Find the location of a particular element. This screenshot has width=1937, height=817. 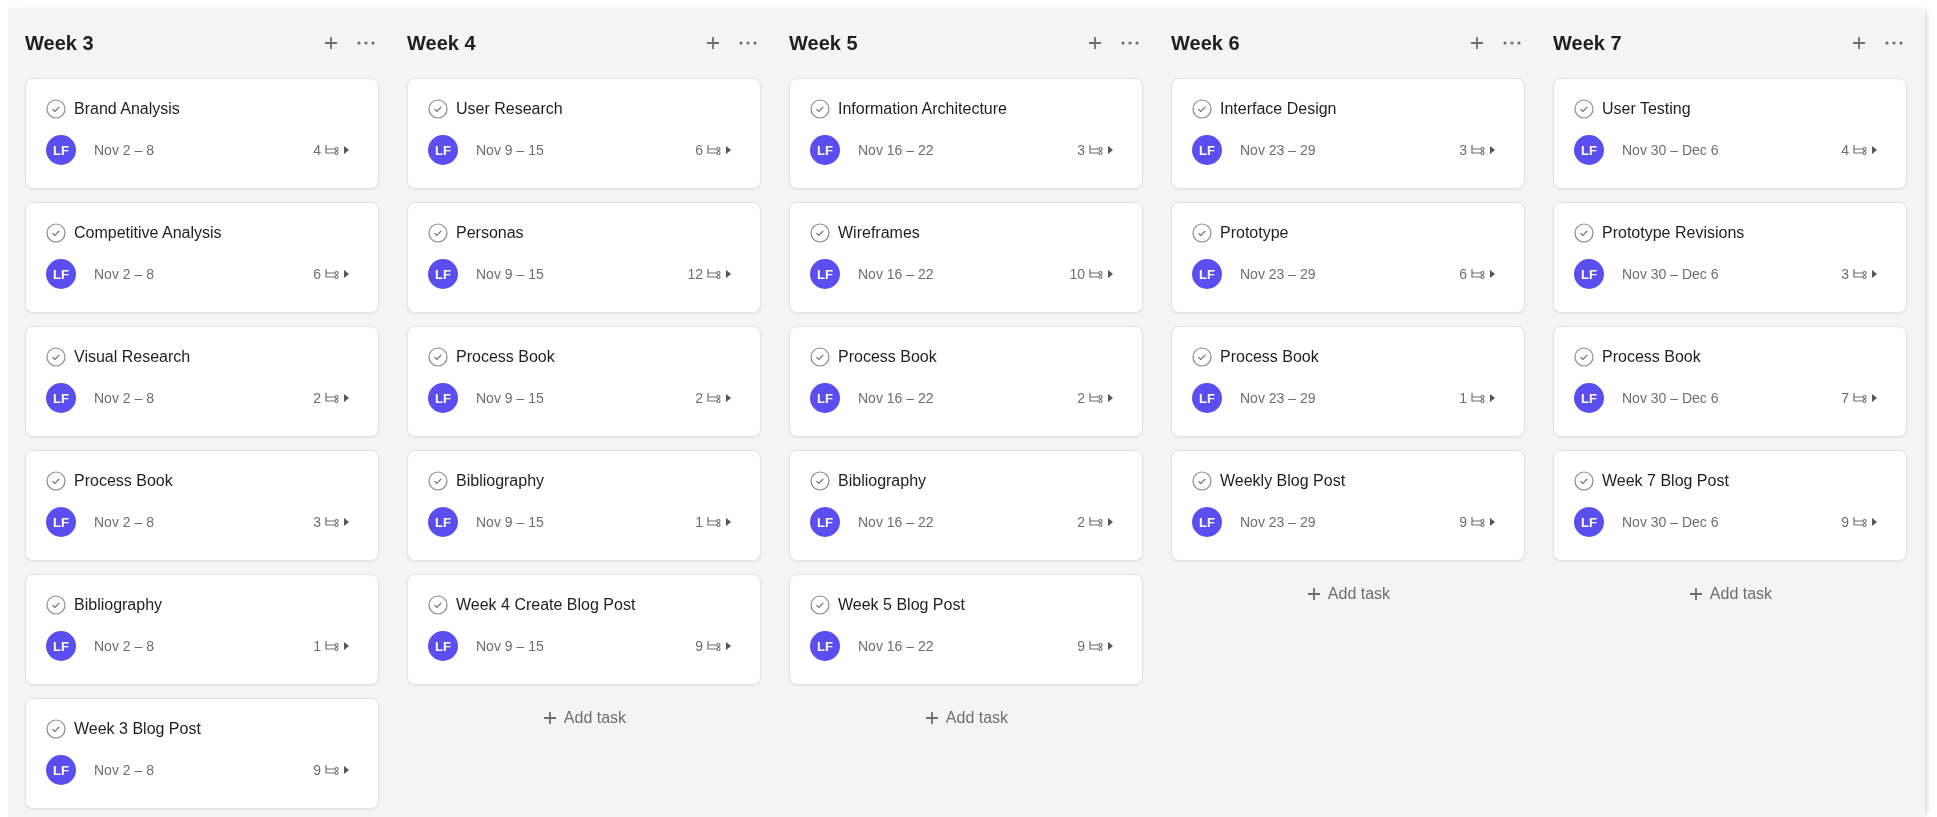

task-card: Interface Design LF Nov 23 – 29 3 is located at coordinates (1348, 133).